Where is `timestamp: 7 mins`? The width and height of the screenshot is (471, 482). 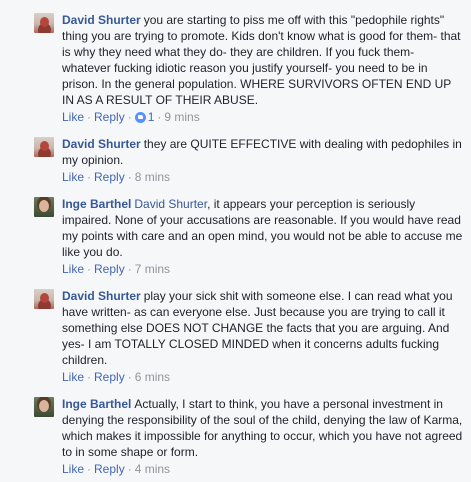 timestamp: 7 mins is located at coordinates (152, 269).